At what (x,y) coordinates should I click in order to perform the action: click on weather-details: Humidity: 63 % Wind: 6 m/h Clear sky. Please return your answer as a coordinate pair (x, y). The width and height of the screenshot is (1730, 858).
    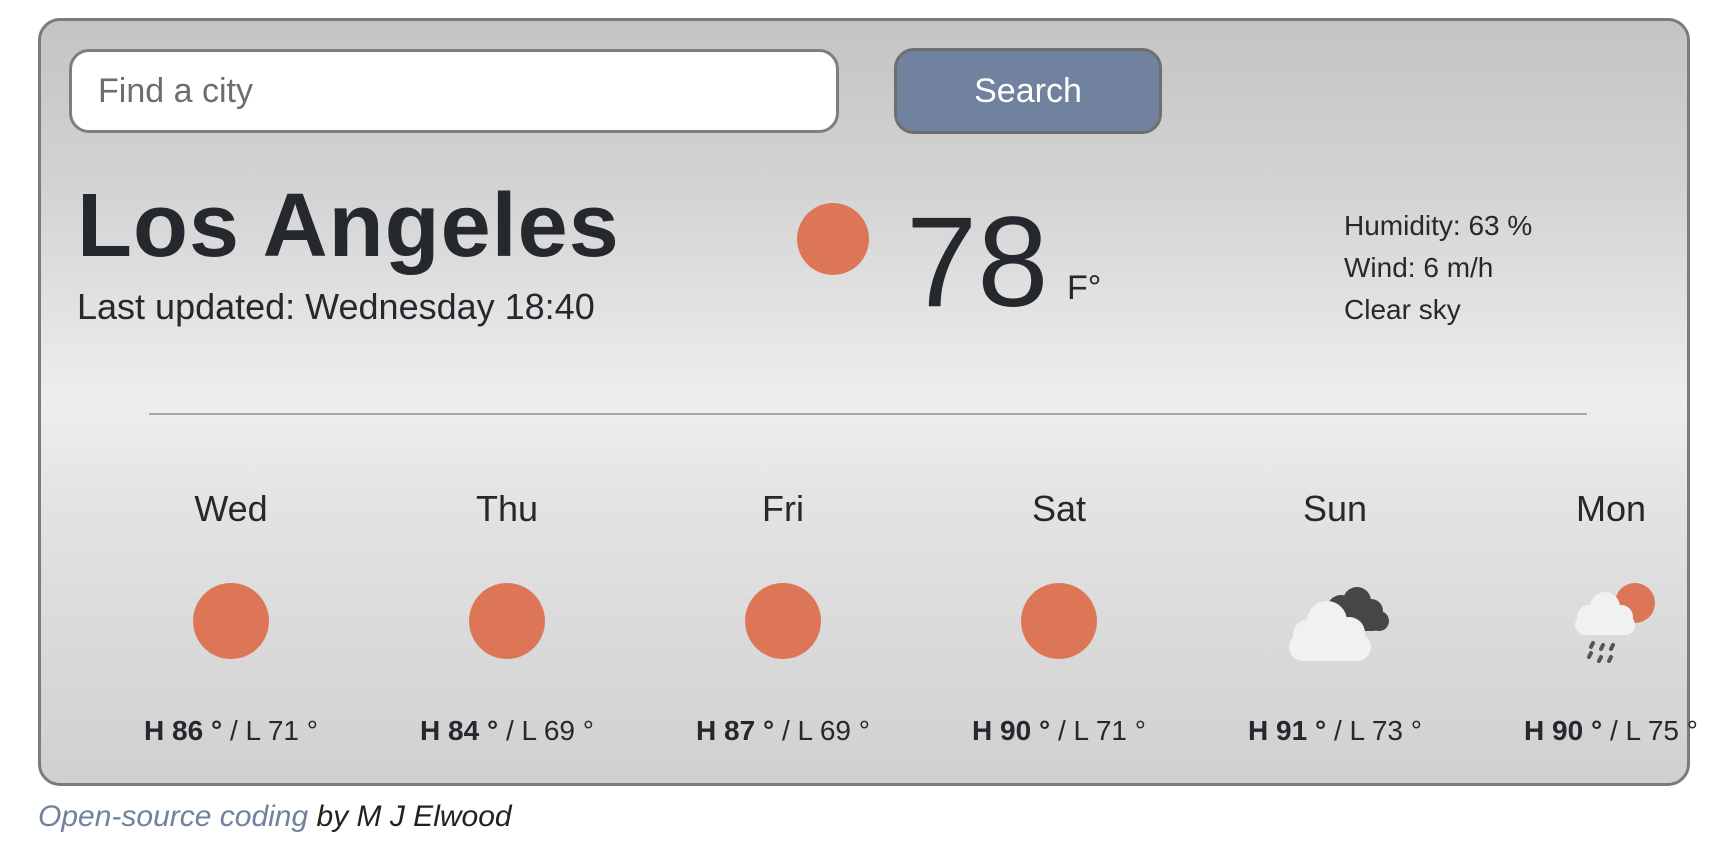
    Looking at the image, I should click on (1438, 268).